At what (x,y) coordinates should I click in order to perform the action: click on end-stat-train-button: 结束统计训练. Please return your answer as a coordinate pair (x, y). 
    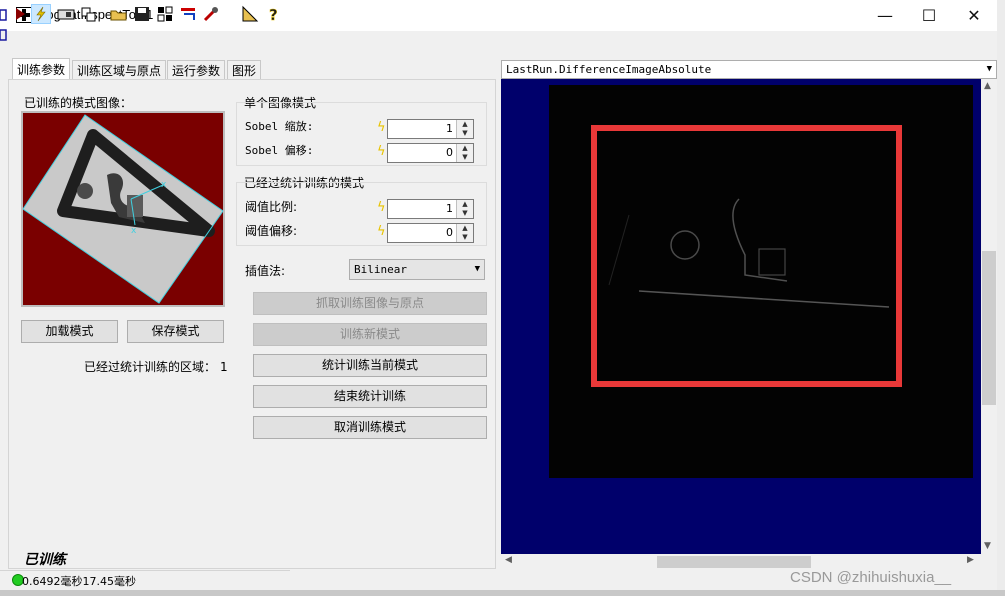
    Looking at the image, I should click on (370, 396).